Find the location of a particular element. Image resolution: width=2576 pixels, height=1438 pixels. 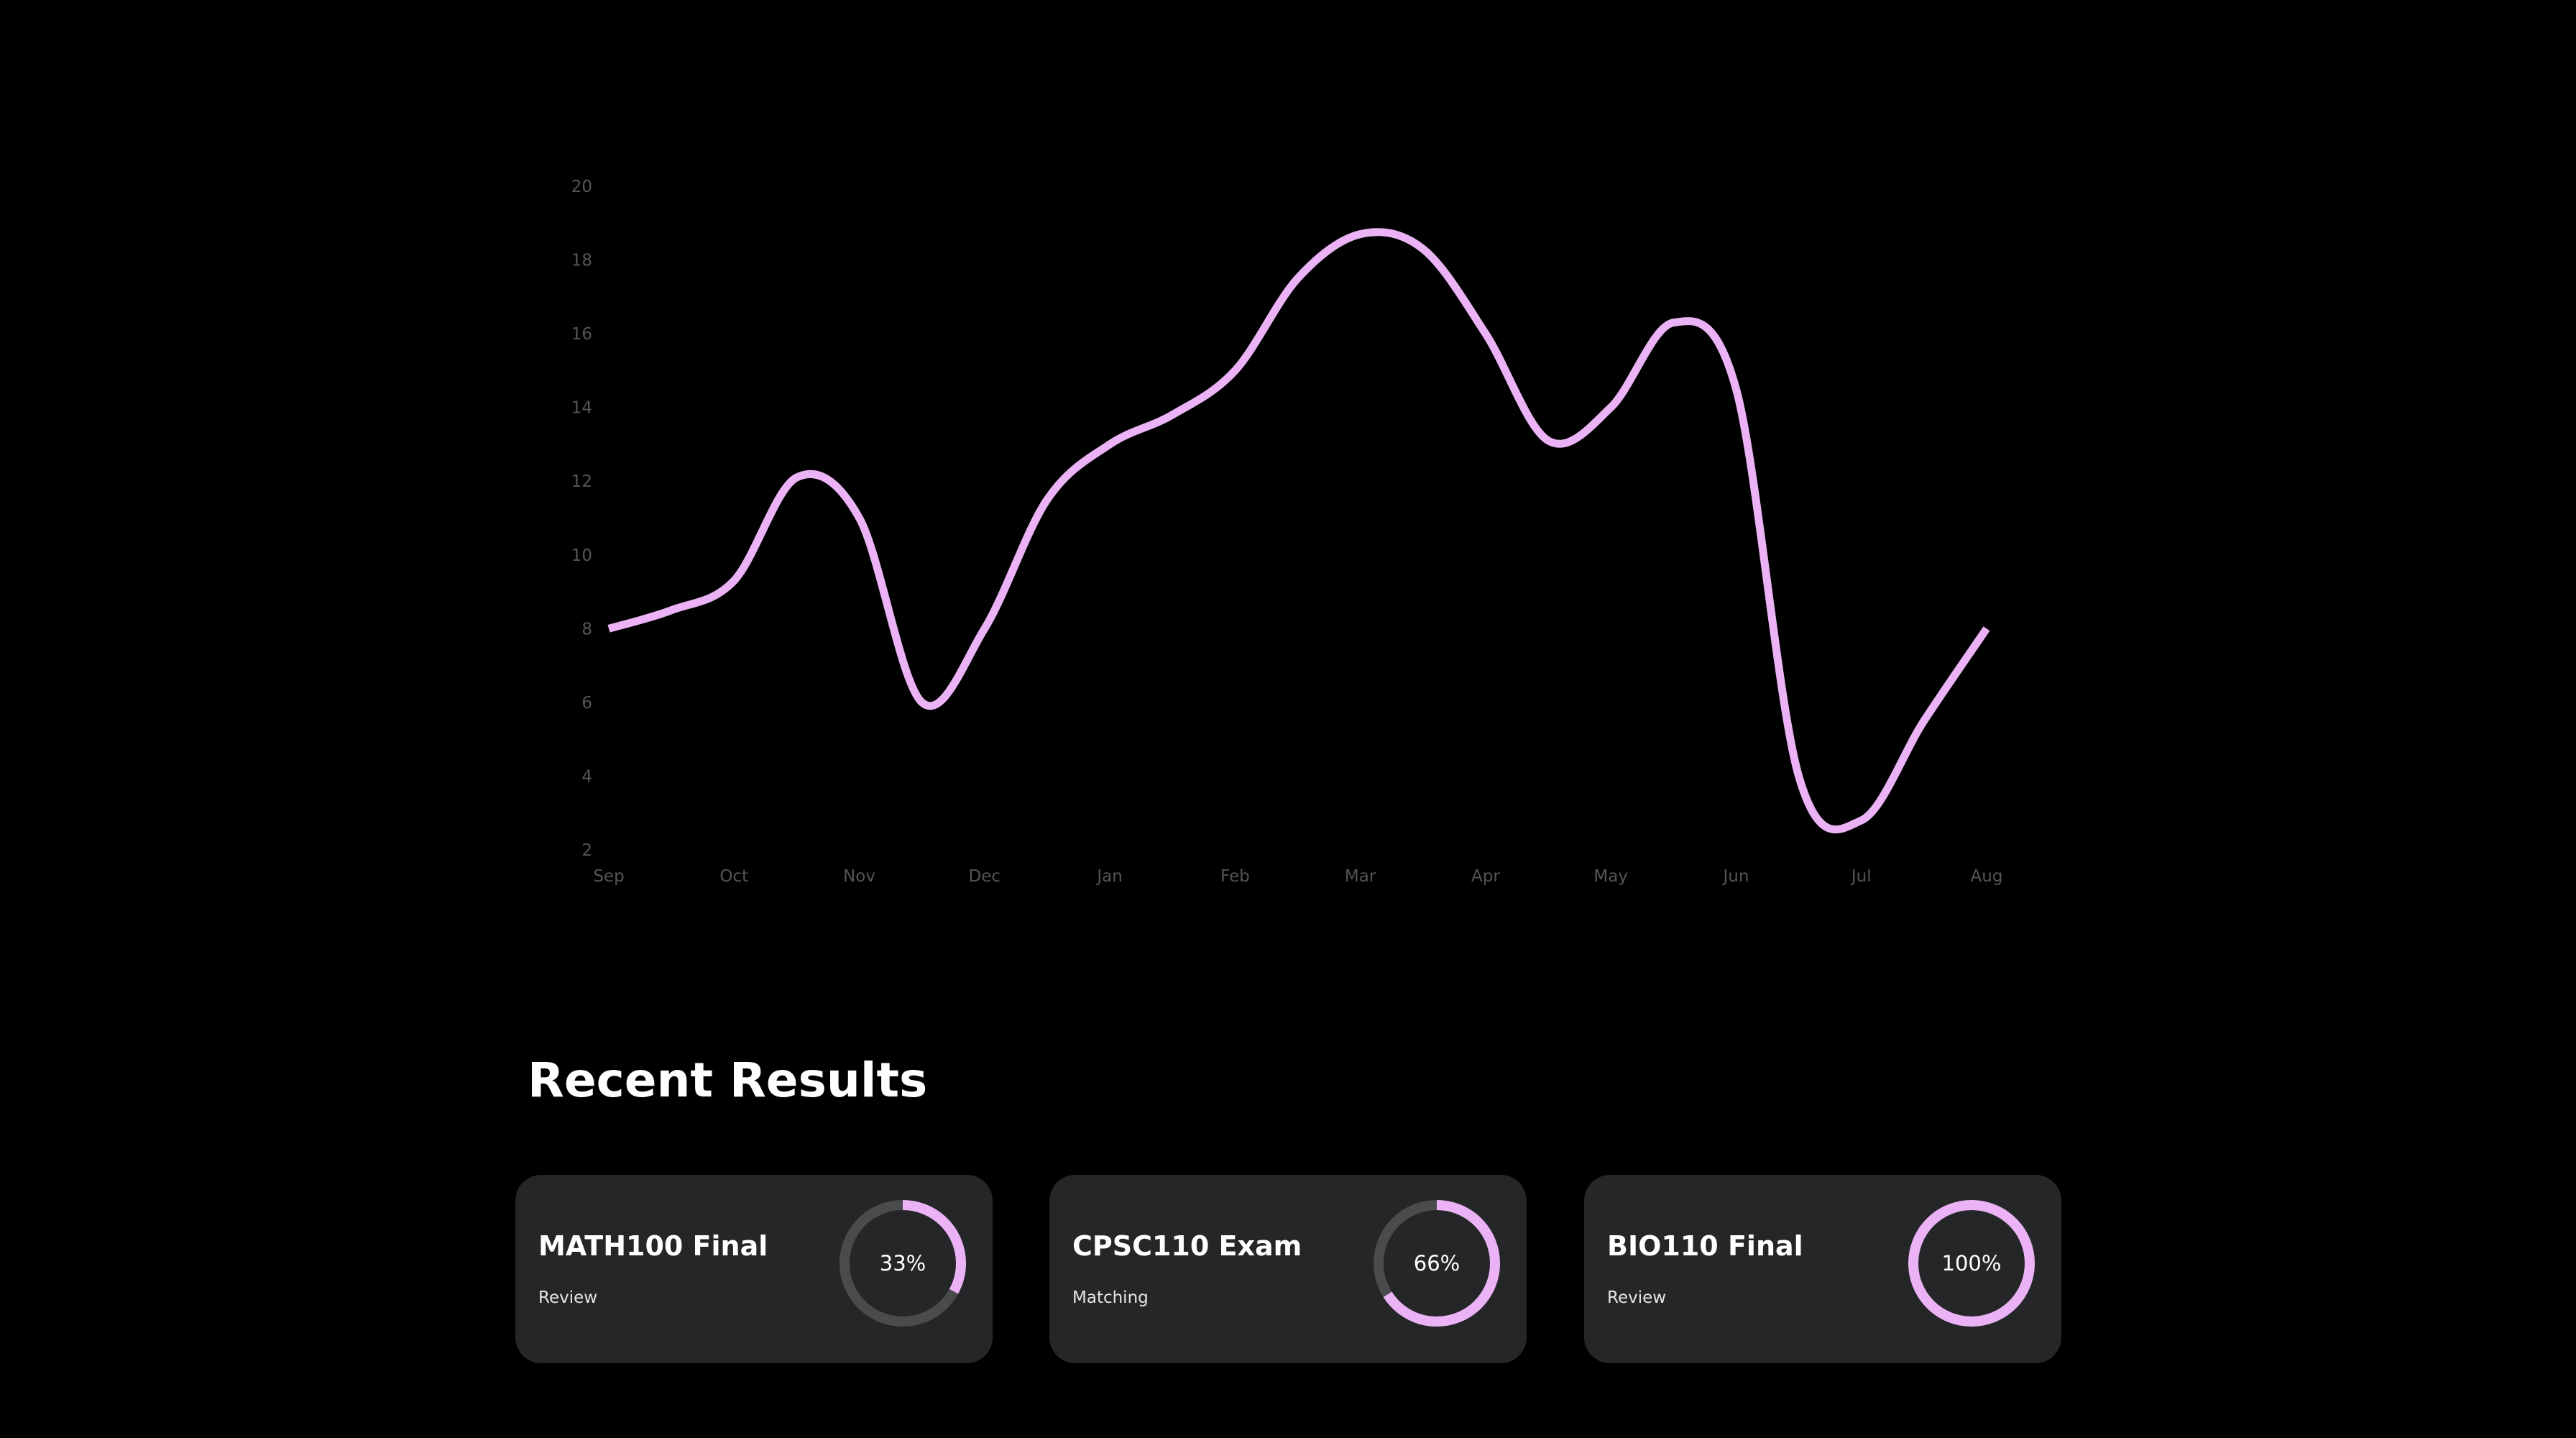

y-tick-label: 18 is located at coordinates (581, 261).